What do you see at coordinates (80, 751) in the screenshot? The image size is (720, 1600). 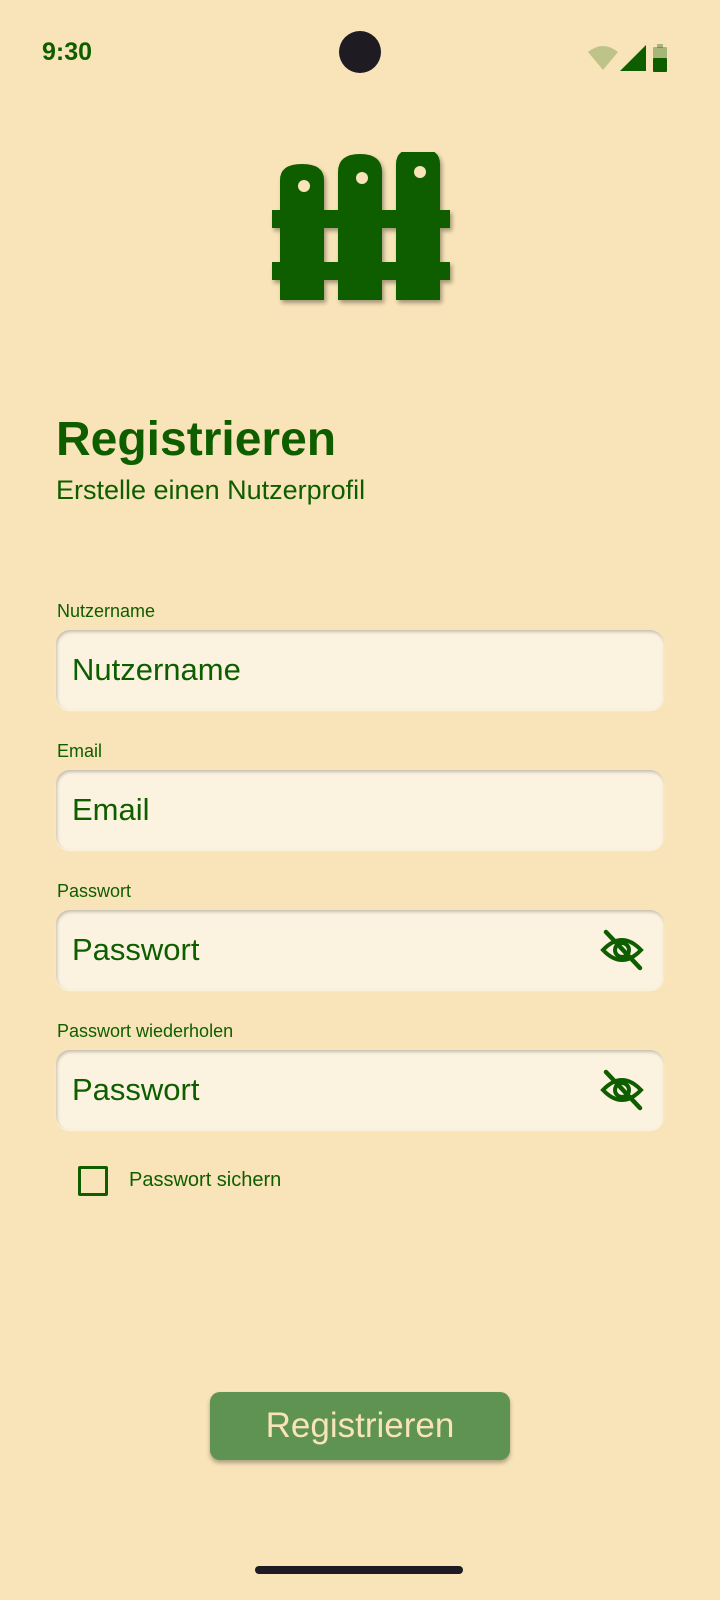 I see `email-label: Email` at bounding box center [80, 751].